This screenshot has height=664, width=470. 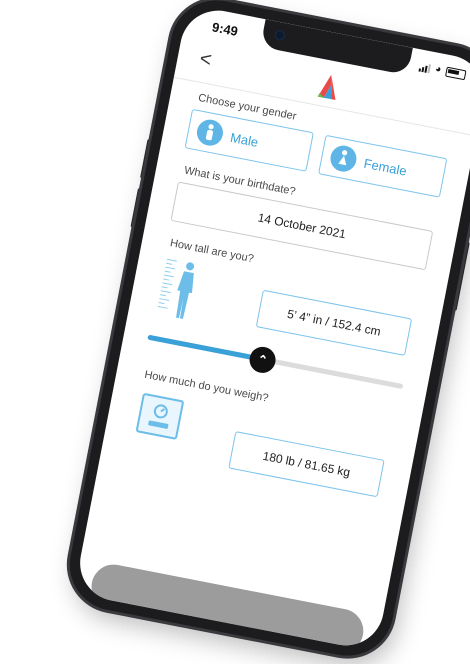 I want to click on status-icons: ◕, so click(x=442, y=71).